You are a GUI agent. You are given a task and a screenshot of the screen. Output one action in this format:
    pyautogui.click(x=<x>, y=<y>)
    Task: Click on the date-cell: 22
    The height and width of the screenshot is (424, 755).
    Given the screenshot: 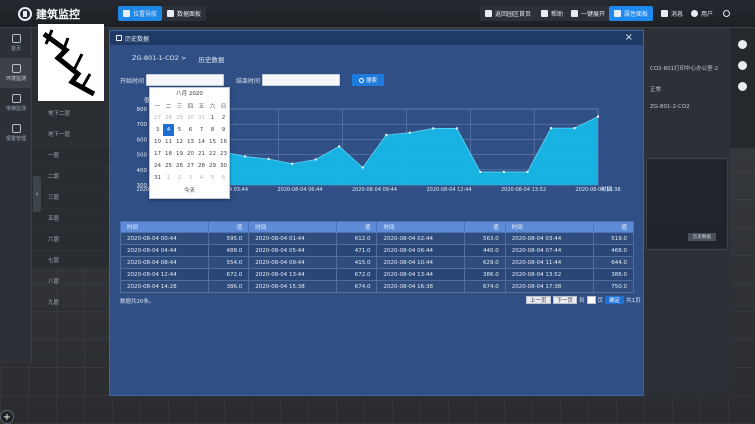 What is the action you would take?
    pyautogui.click(x=212, y=154)
    